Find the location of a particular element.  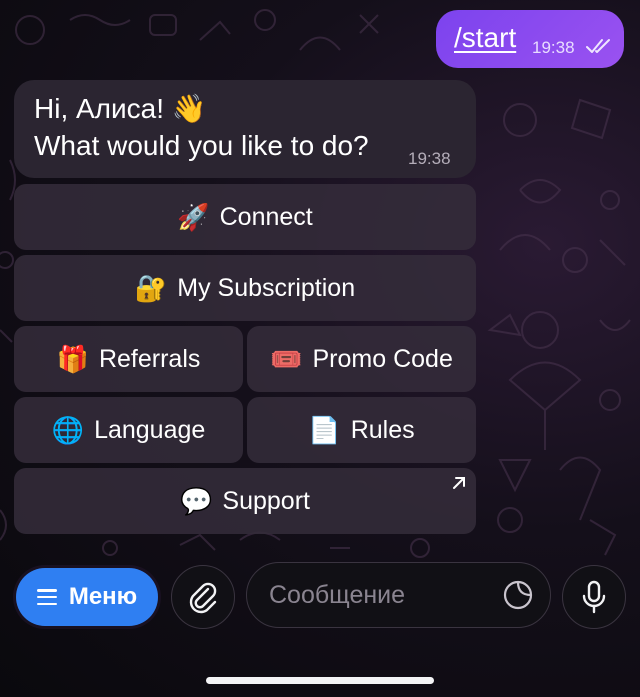

lock-key-icon: 🔐 is located at coordinates (151, 287).